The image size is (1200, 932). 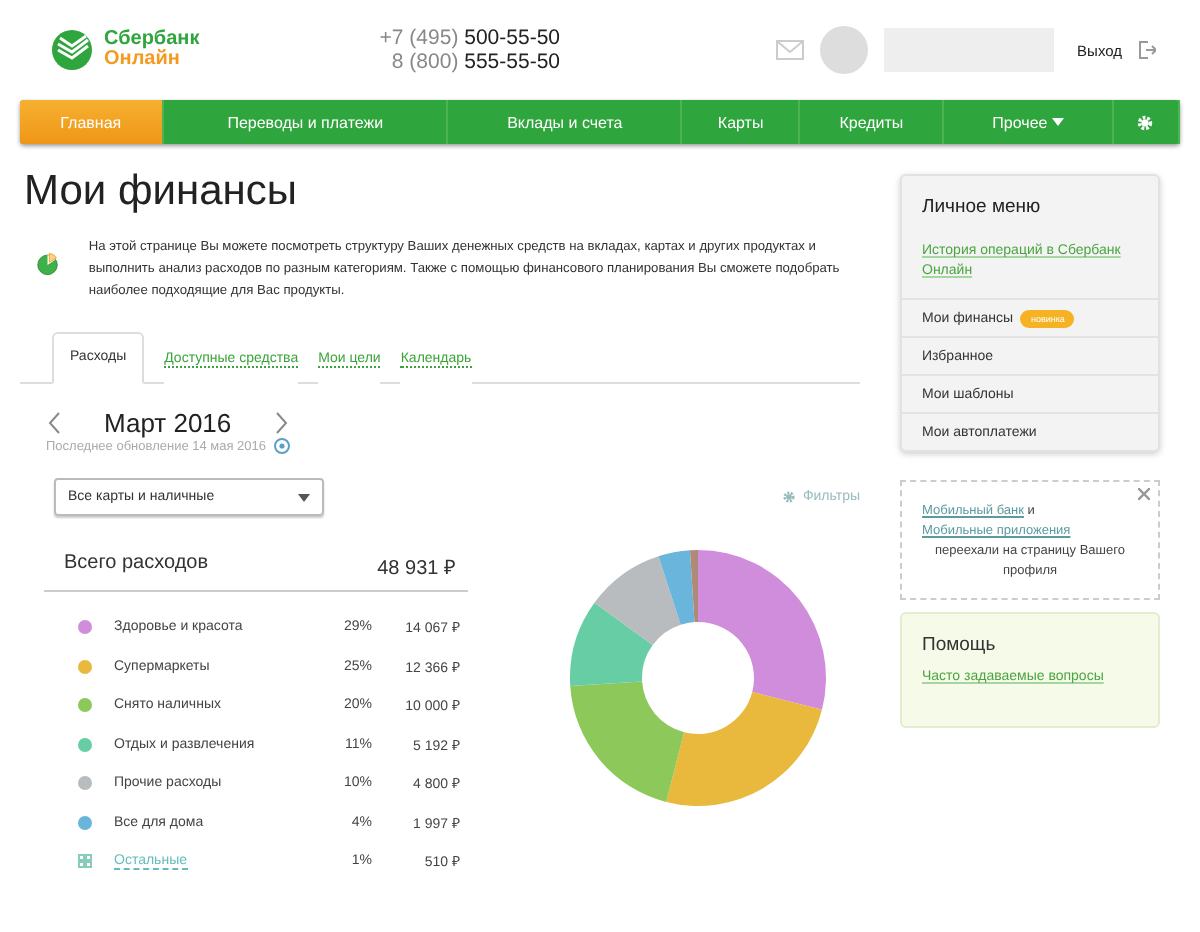 I want to click on phone-number: +7 (495) 500-55-50, so click(x=469, y=38).